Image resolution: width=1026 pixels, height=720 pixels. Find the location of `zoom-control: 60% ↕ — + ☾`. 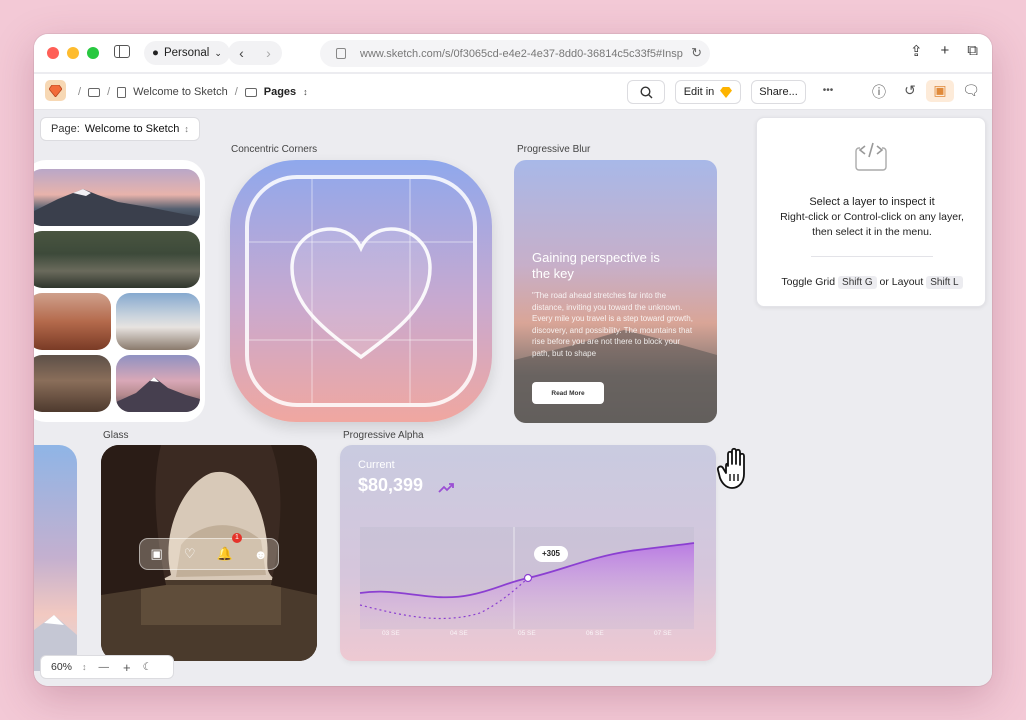

zoom-control: 60% ↕ — + ☾ is located at coordinates (107, 667).